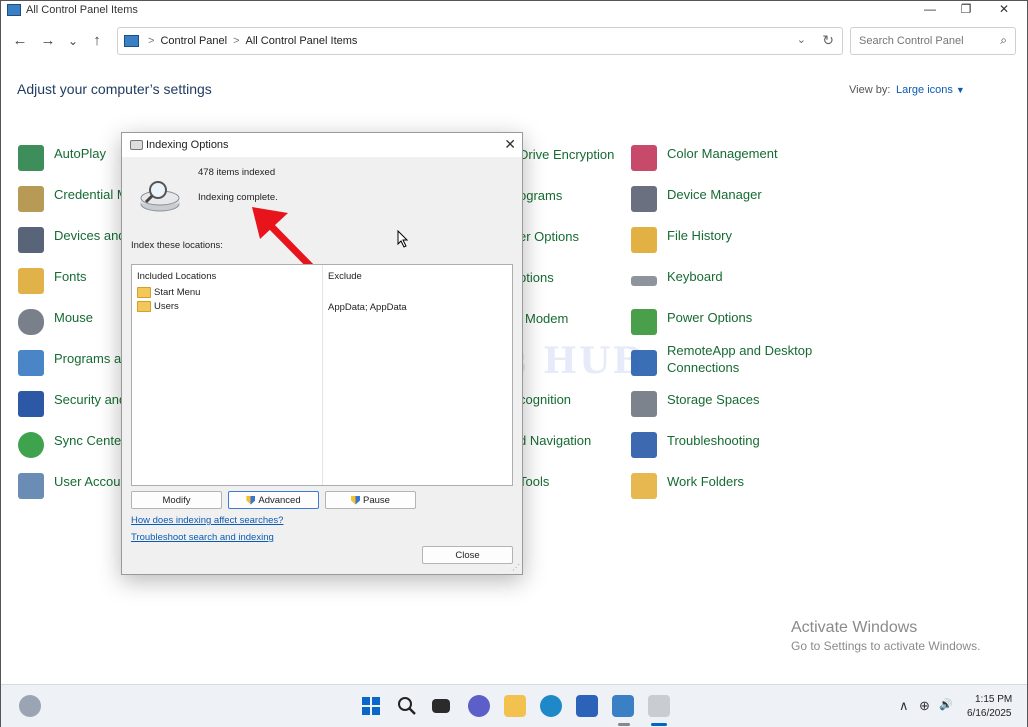 This screenshot has width=1028, height=727. What do you see at coordinates (80, 153) in the screenshot?
I see `item-label: AutoPlay` at bounding box center [80, 153].